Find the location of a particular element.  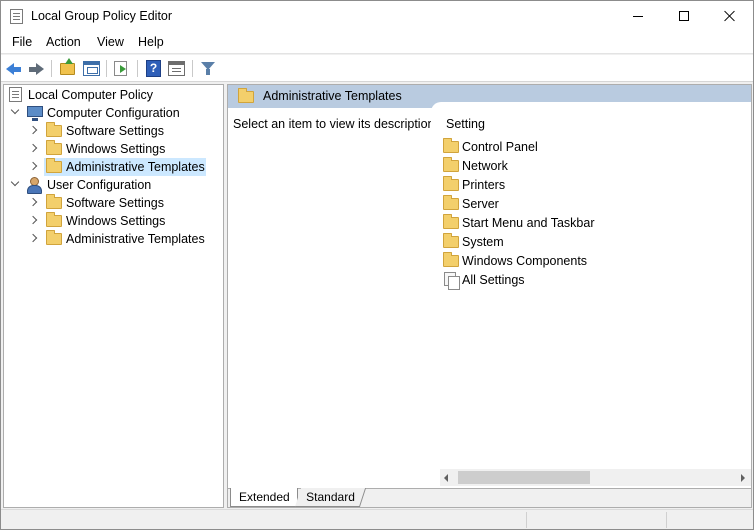

list-item: Server is located at coordinates (593, 204).